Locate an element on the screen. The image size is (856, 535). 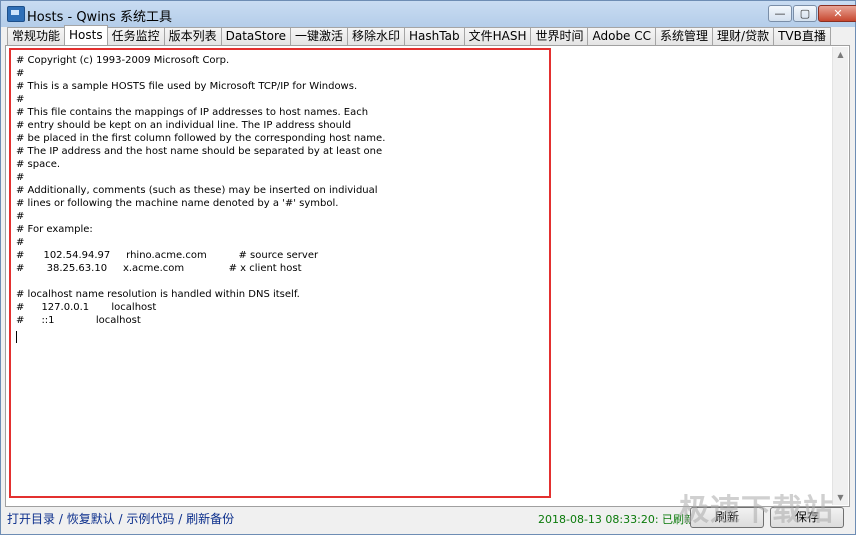
minimize-button: — is located at coordinates (780, 13).